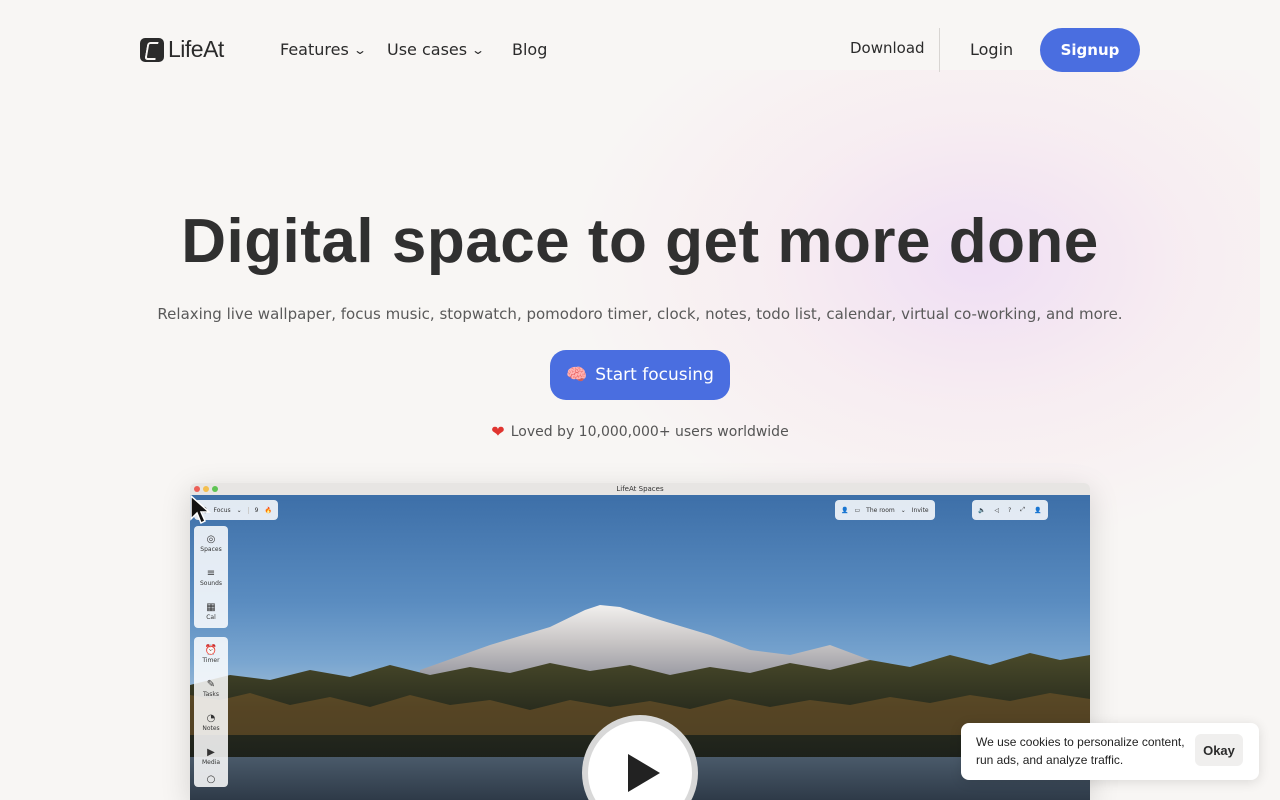 The height and width of the screenshot is (800, 1280). I want to click on sidebar-item-spaces: ◎ Spaces, so click(210, 543).